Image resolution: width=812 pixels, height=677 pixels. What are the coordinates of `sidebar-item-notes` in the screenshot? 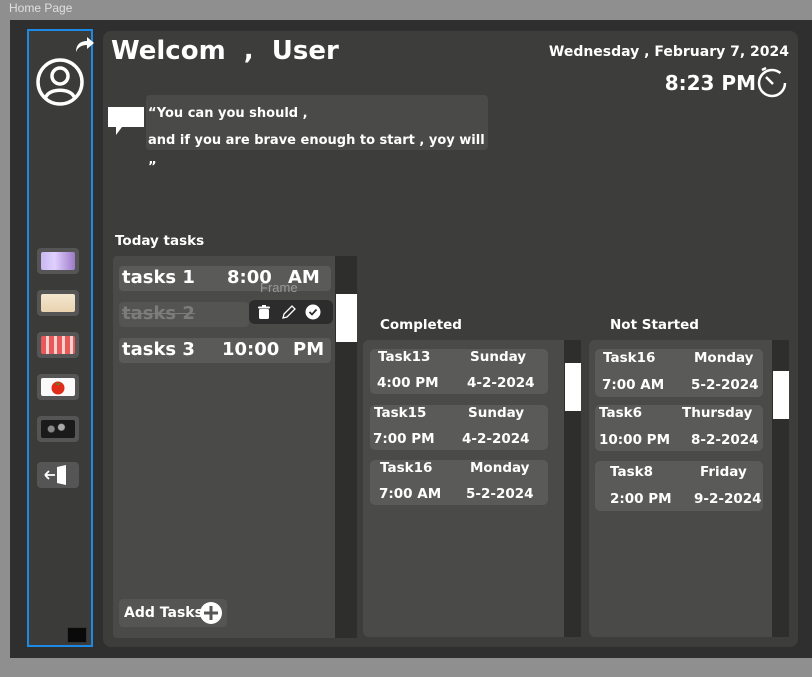 It's located at (58, 303).